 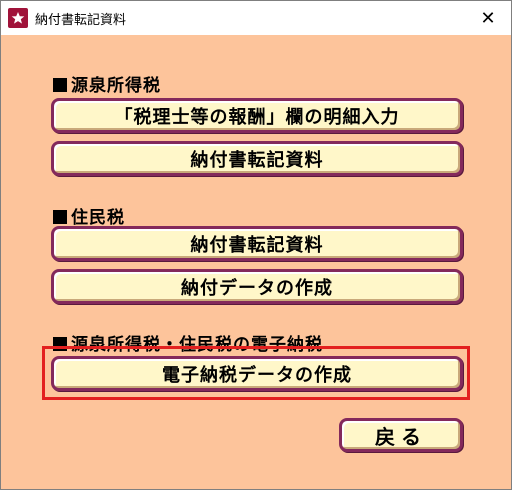 I want to click on back-button: 戻る, so click(x=401, y=435).